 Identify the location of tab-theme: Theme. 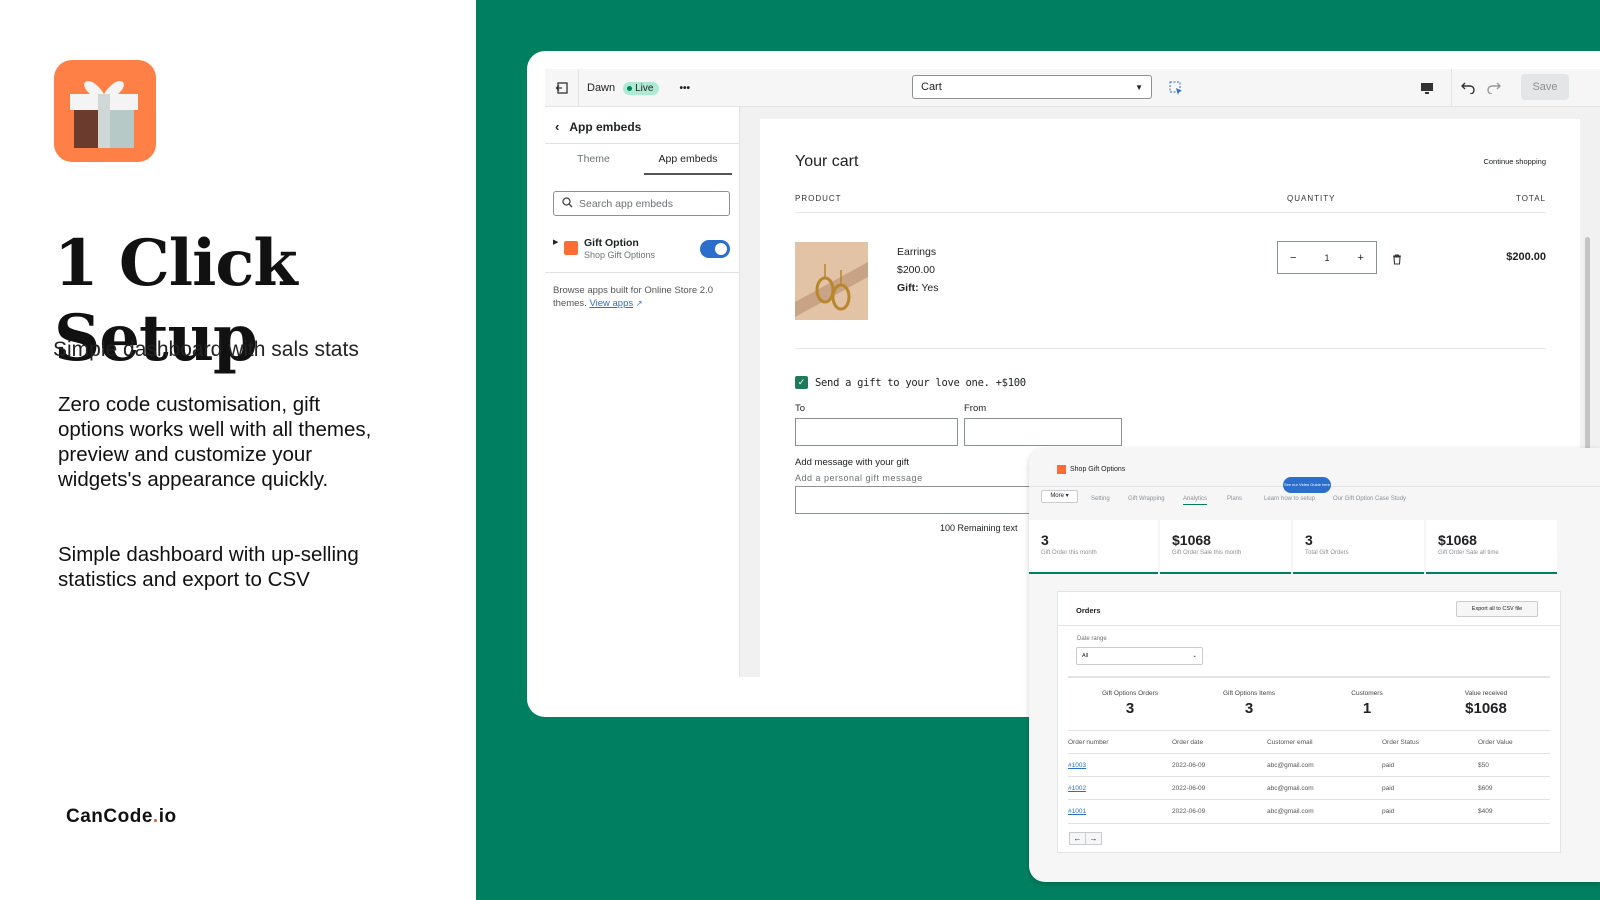
(593, 159).